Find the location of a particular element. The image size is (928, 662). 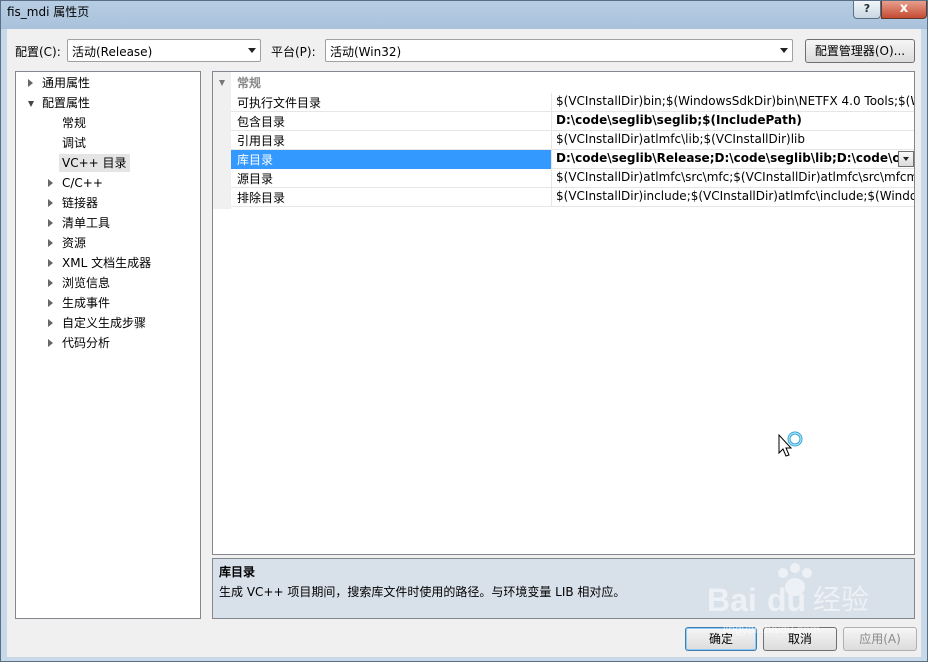

section-title: 常规 is located at coordinates (249, 83).